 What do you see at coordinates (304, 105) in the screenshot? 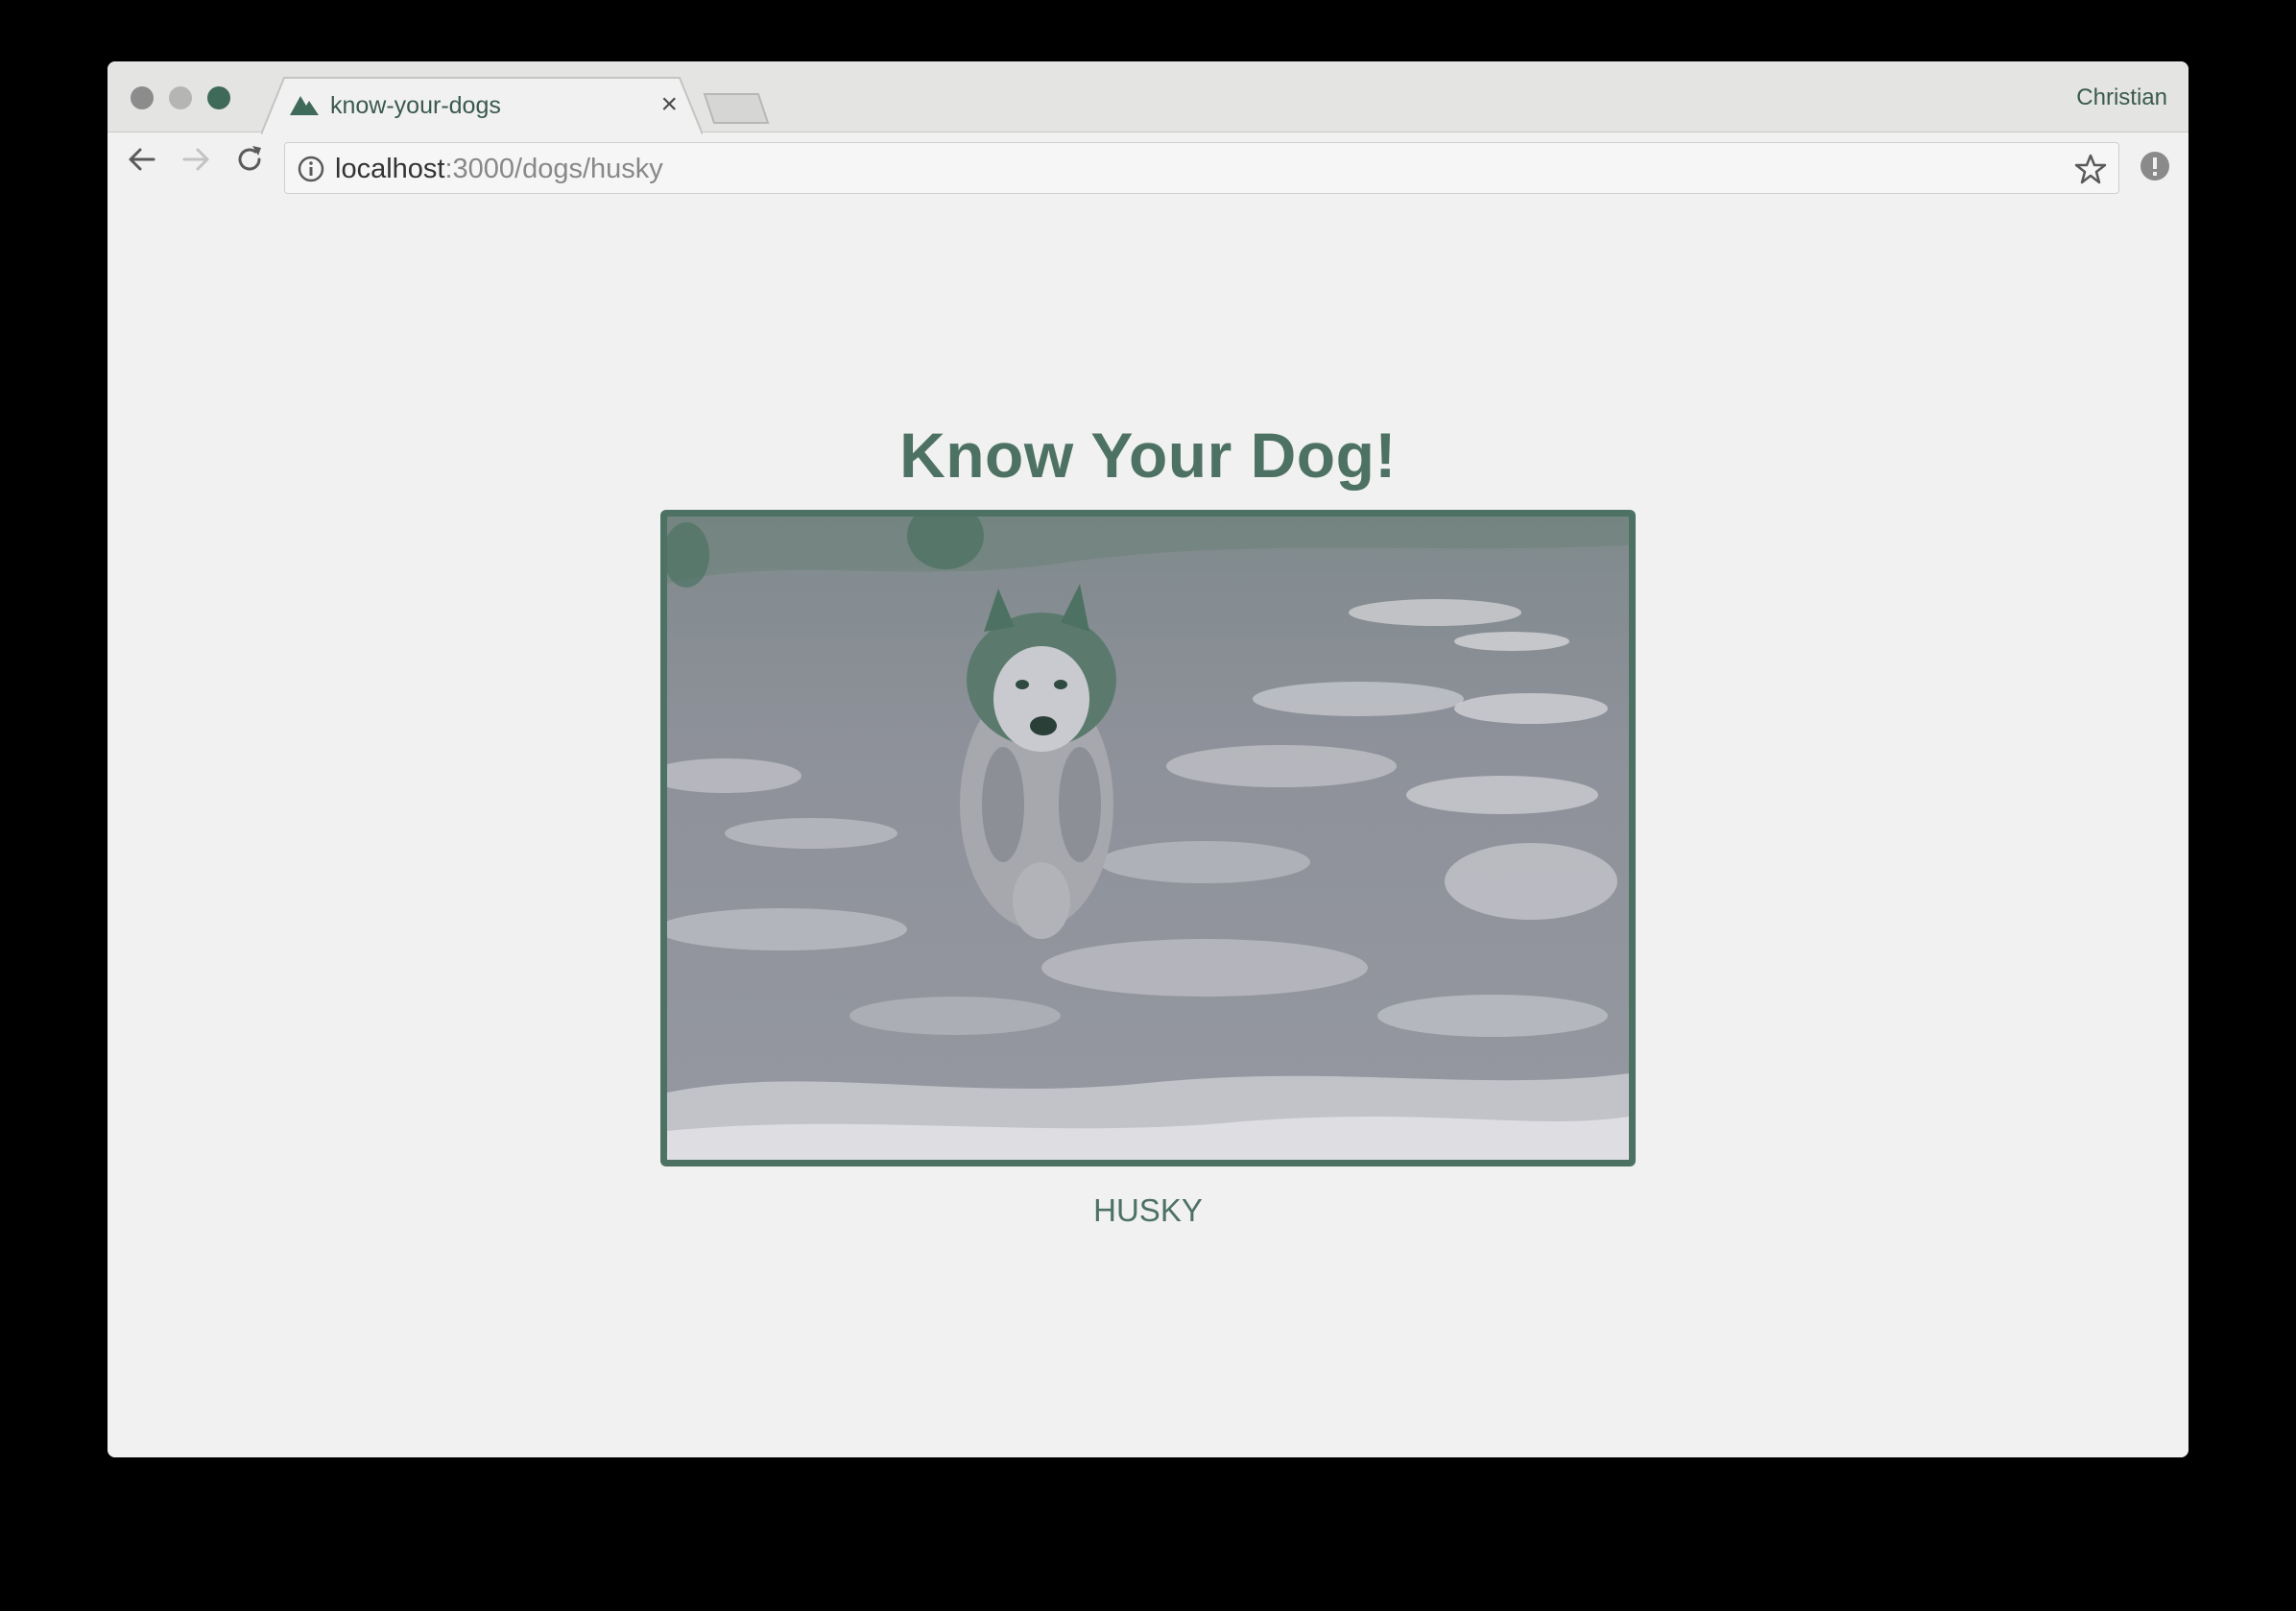
I see `mountain-favicon-icon` at bounding box center [304, 105].